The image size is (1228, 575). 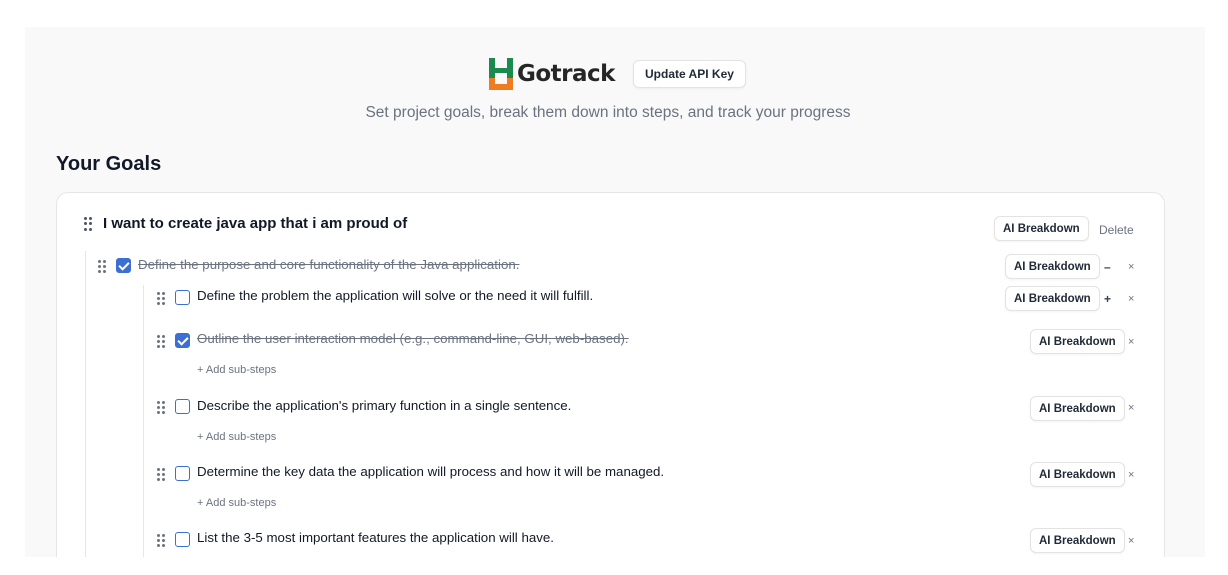 What do you see at coordinates (123, 265) in the screenshot?
I see `step-checkbox` at bounding box center [123, 265].